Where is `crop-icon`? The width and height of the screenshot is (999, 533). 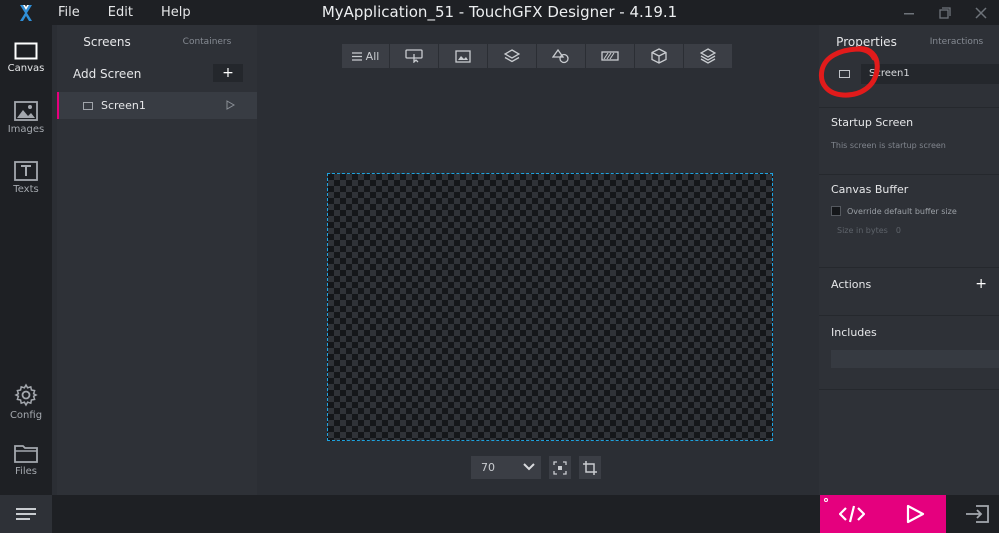
crop-icon is located at coordinates (590, 467).